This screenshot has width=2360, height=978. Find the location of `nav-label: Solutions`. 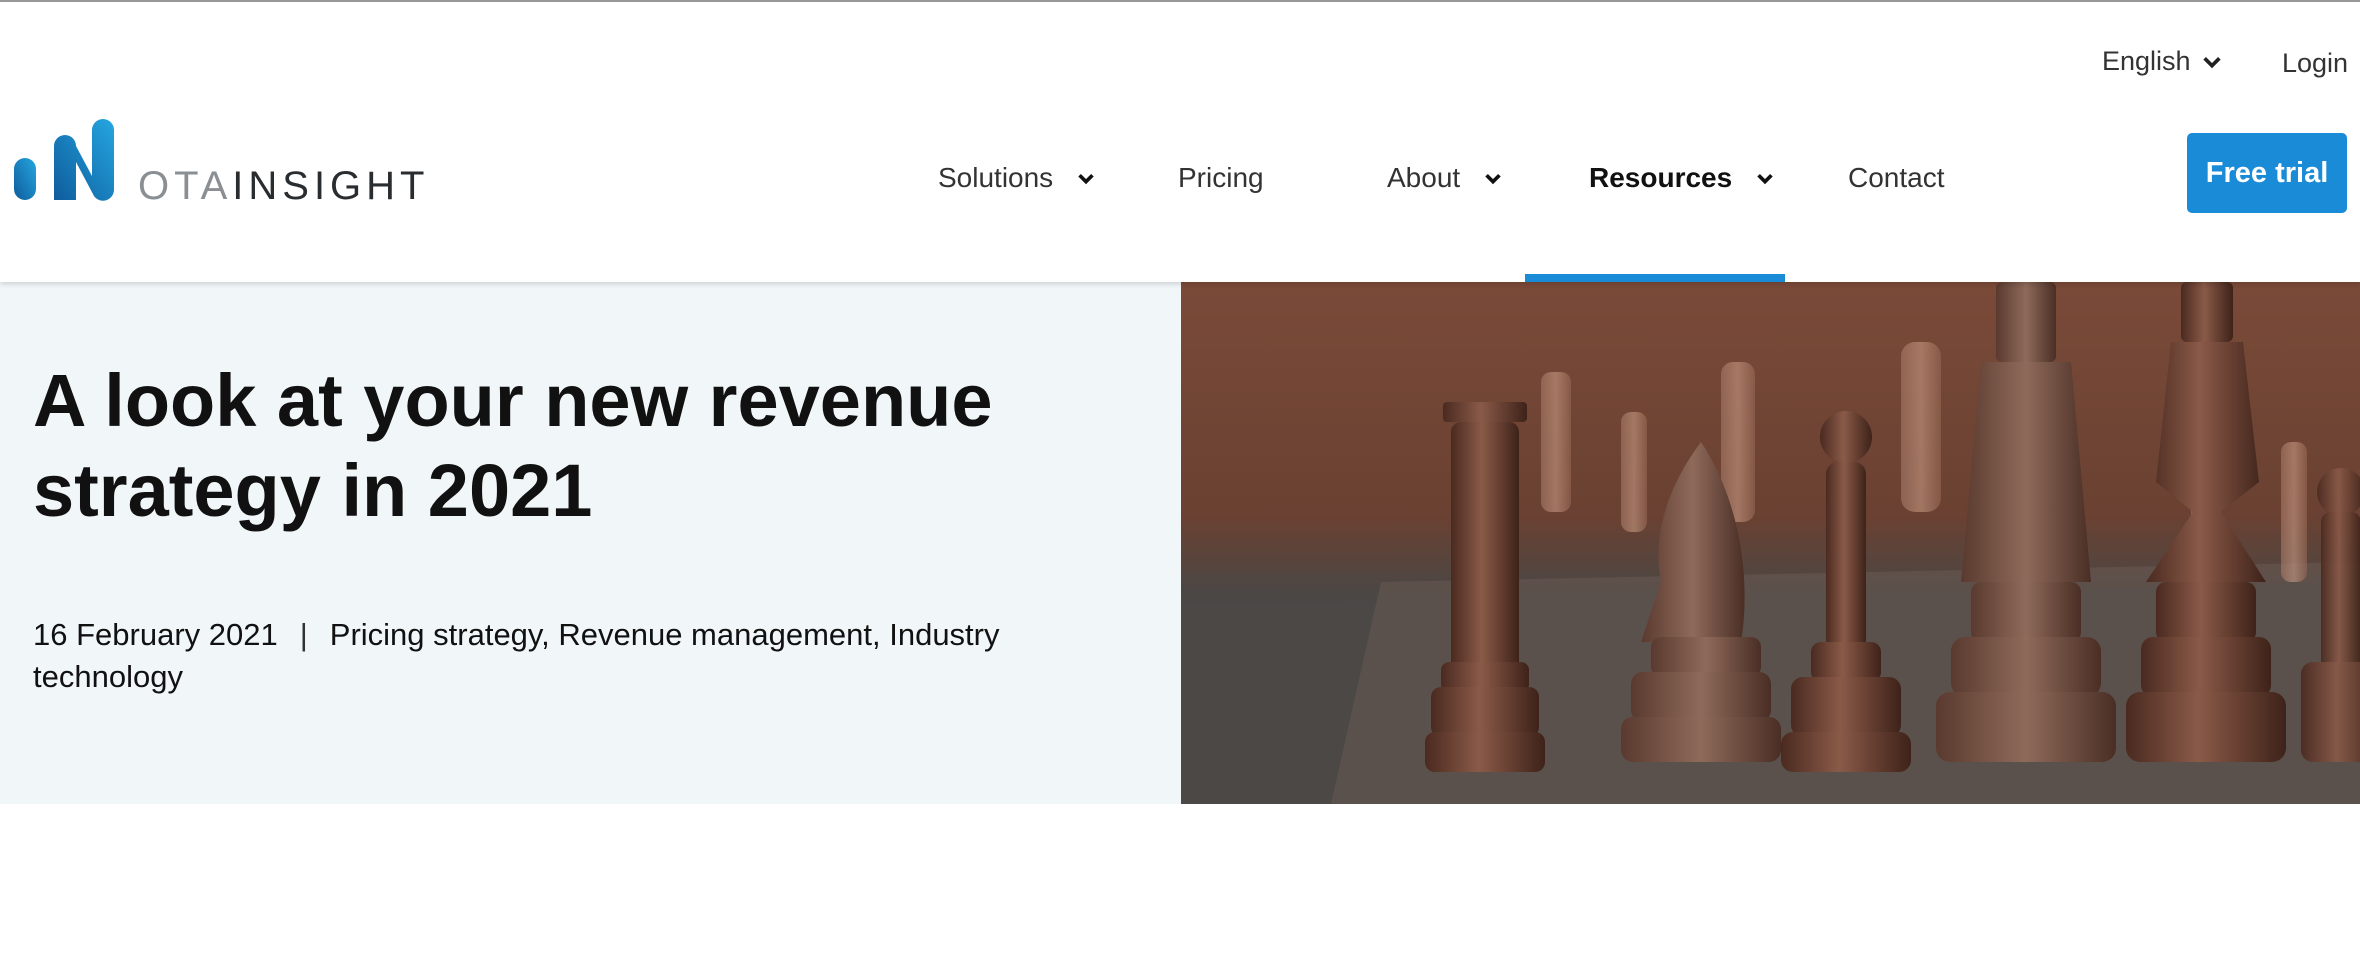

nav-label: Solutions is located at coordinates (996, 177).